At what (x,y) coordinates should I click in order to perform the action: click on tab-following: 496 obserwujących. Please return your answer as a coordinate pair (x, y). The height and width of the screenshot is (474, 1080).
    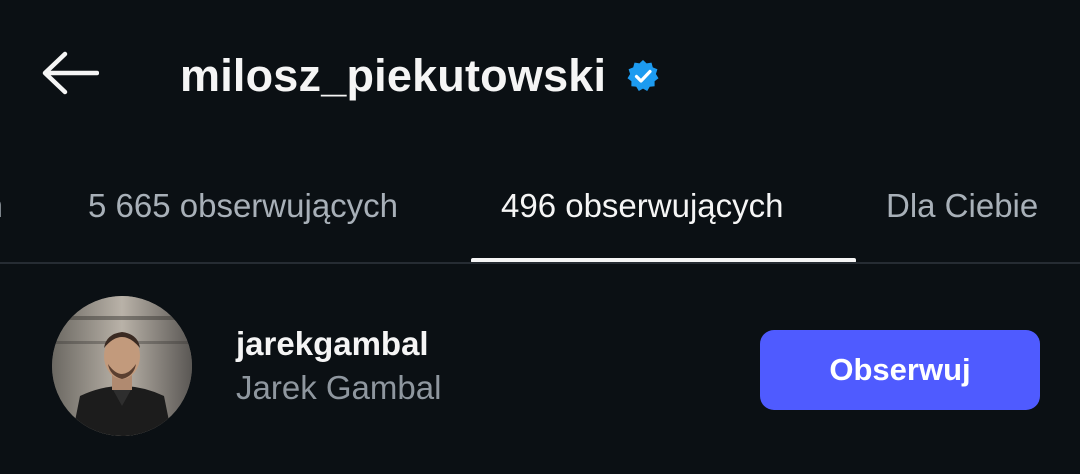
    Looking at the image, I should click on (642, 206).